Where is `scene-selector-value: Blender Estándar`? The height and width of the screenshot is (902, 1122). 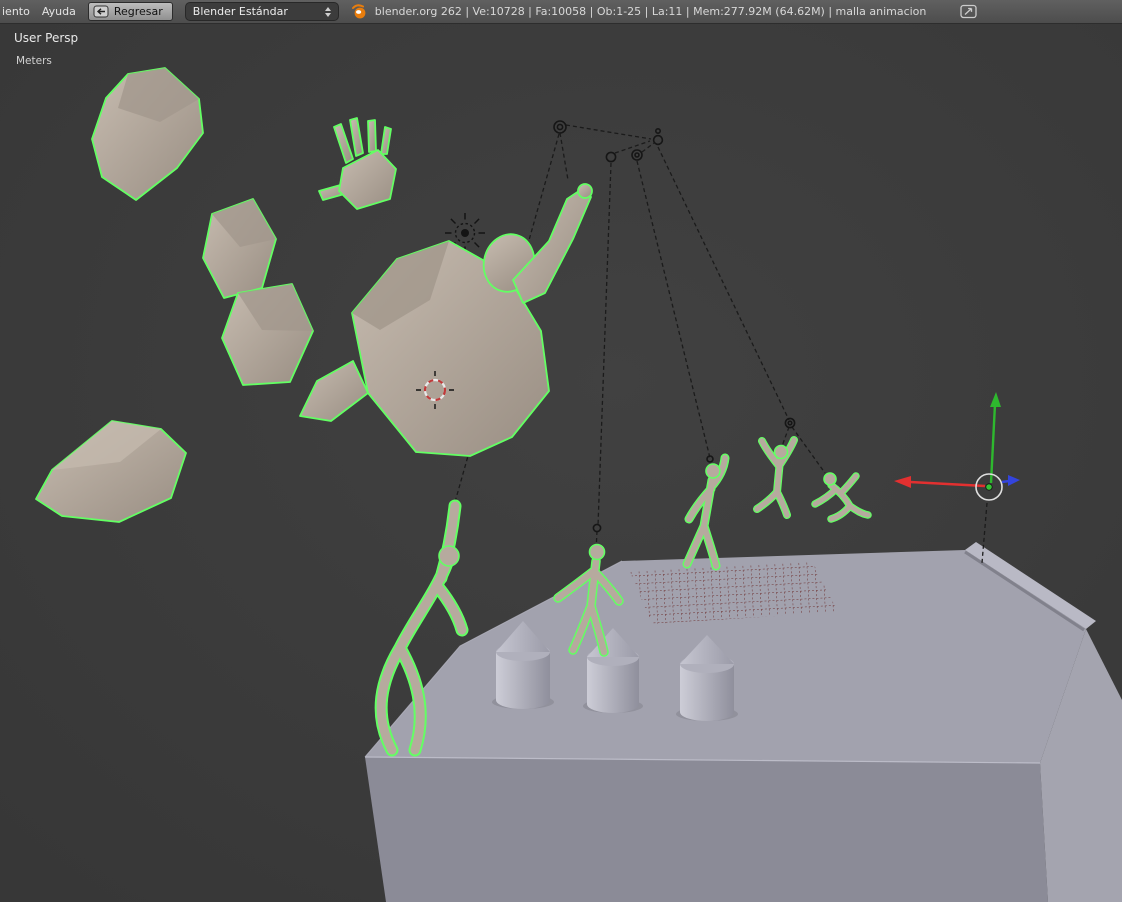
scene-selector-value: Blender Estándar is located at coordinates (240, 11).